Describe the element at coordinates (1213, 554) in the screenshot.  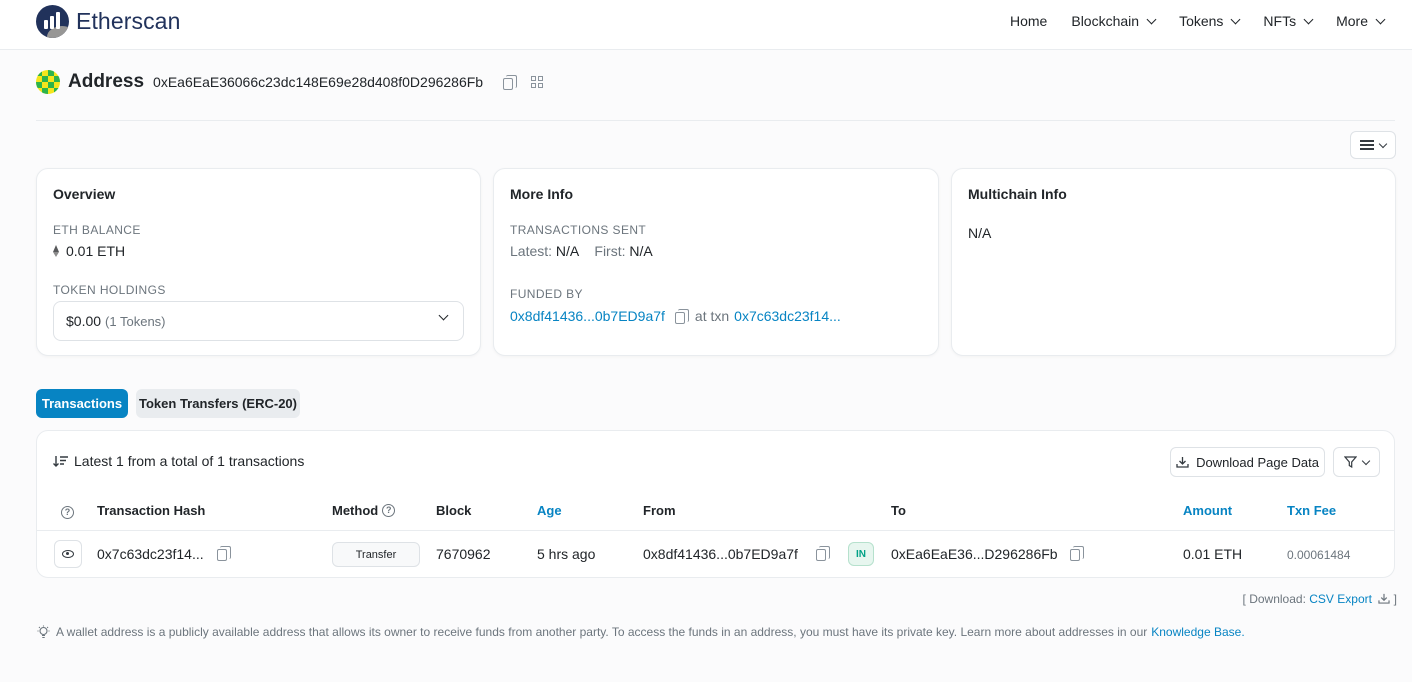
I see `amount-value: 0.01 ETH` at that location.